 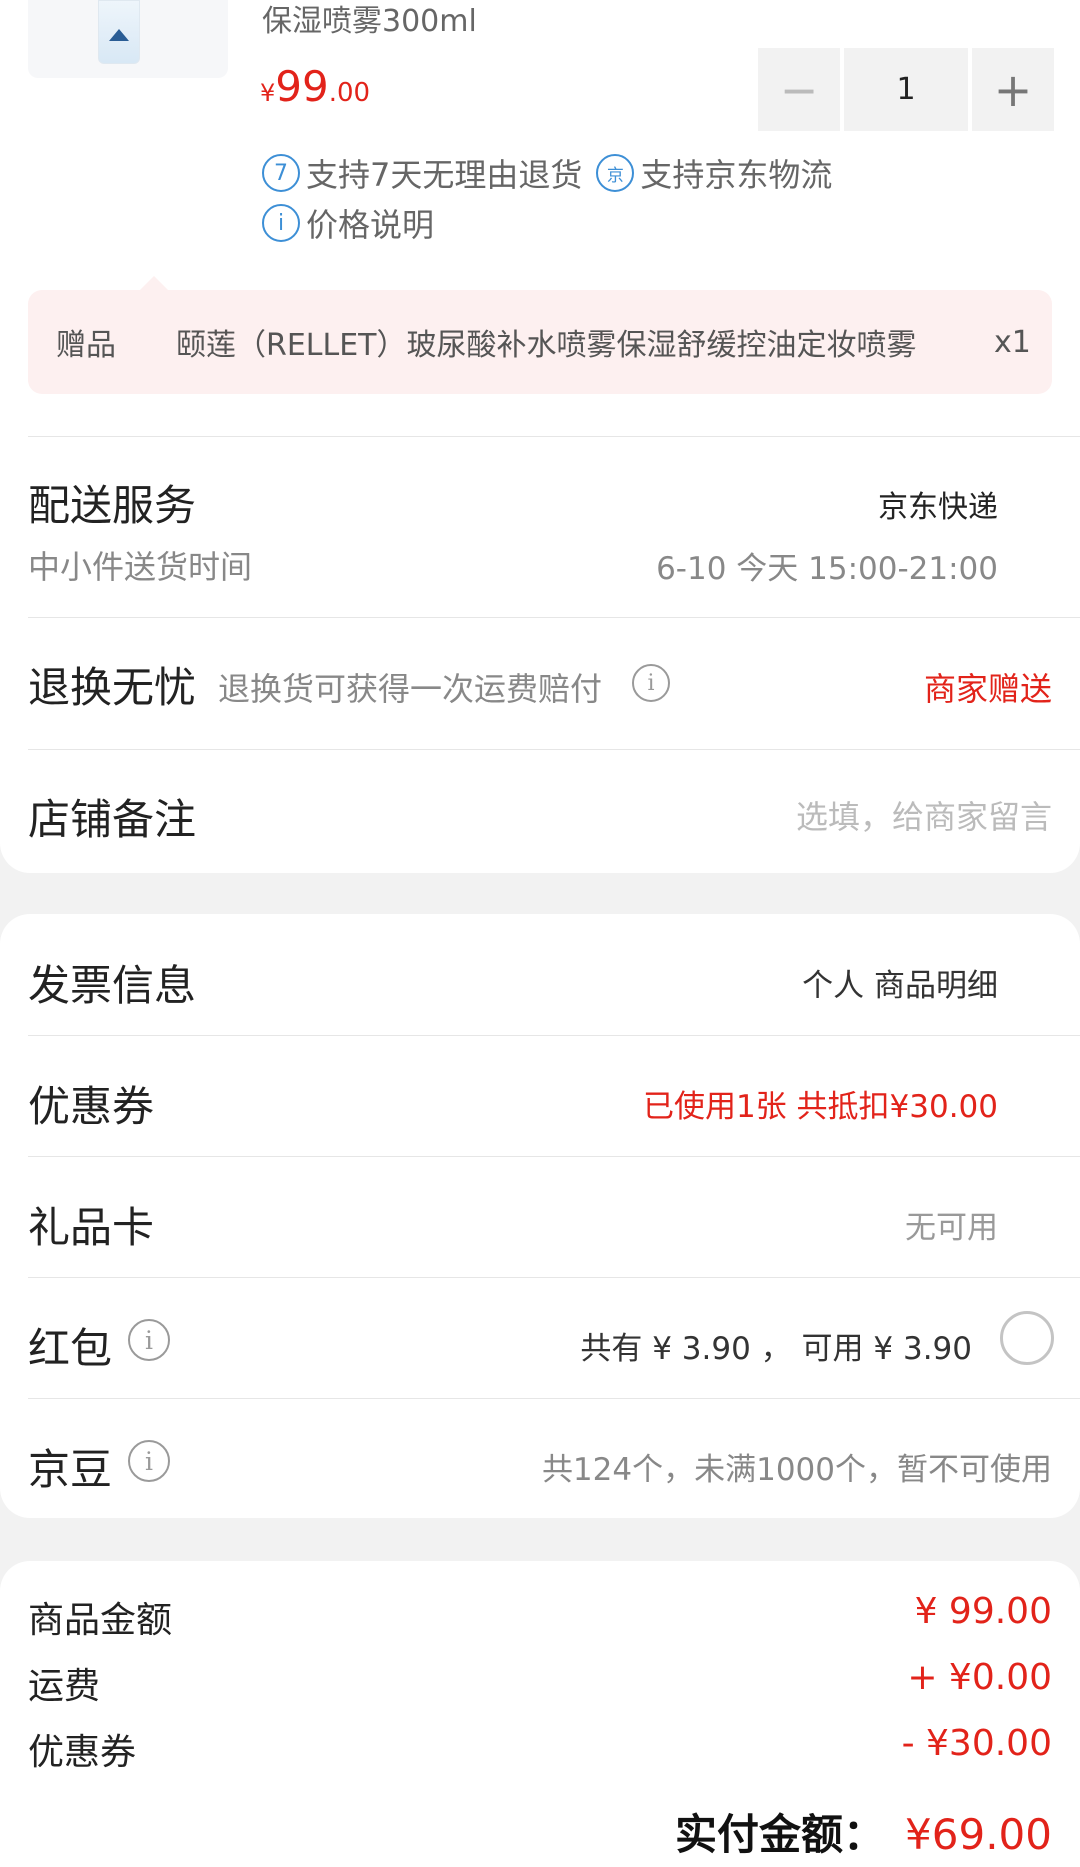 What do you see at coordinates (827, 569) in the screenshot?
I see `delivery-time: 6-10 今天 15:00-21:00` at bounding box center [827, 569].